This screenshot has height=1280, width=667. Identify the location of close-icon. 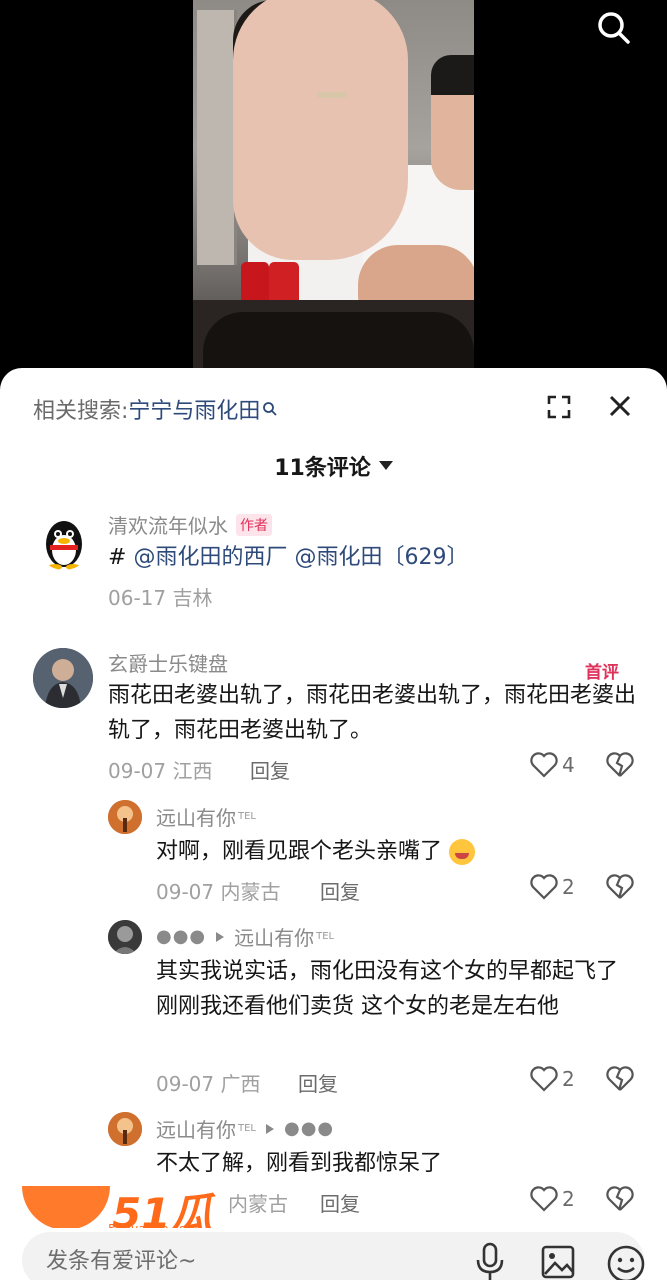
(620, 406).